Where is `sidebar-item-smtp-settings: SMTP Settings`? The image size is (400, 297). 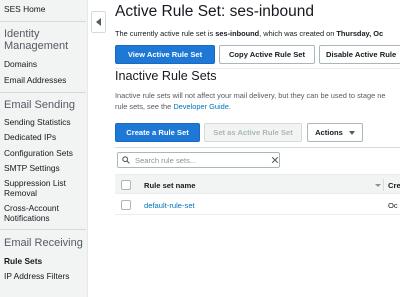
sidebar-item-smtp-settings: SMTP Settings is located at coordinates (32, 168).